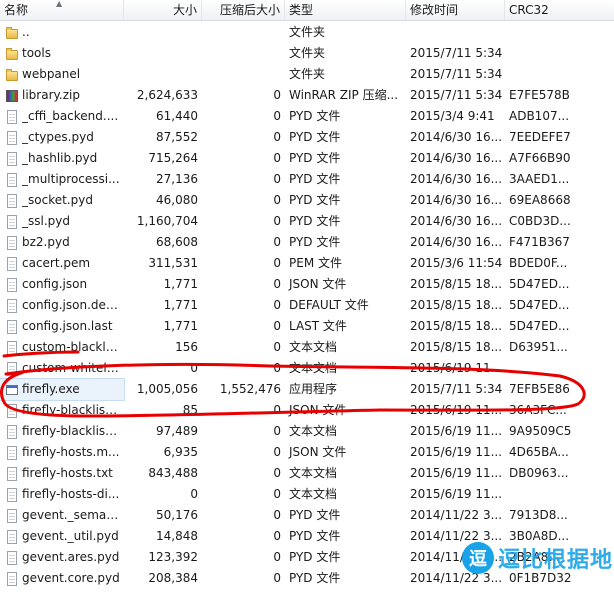 Image resolution: width=614 pixels, height=592 pixels. Describe the element at coordinates (559, 10) in the screenshot. I see `column-header-crc: CRC32` at that location.